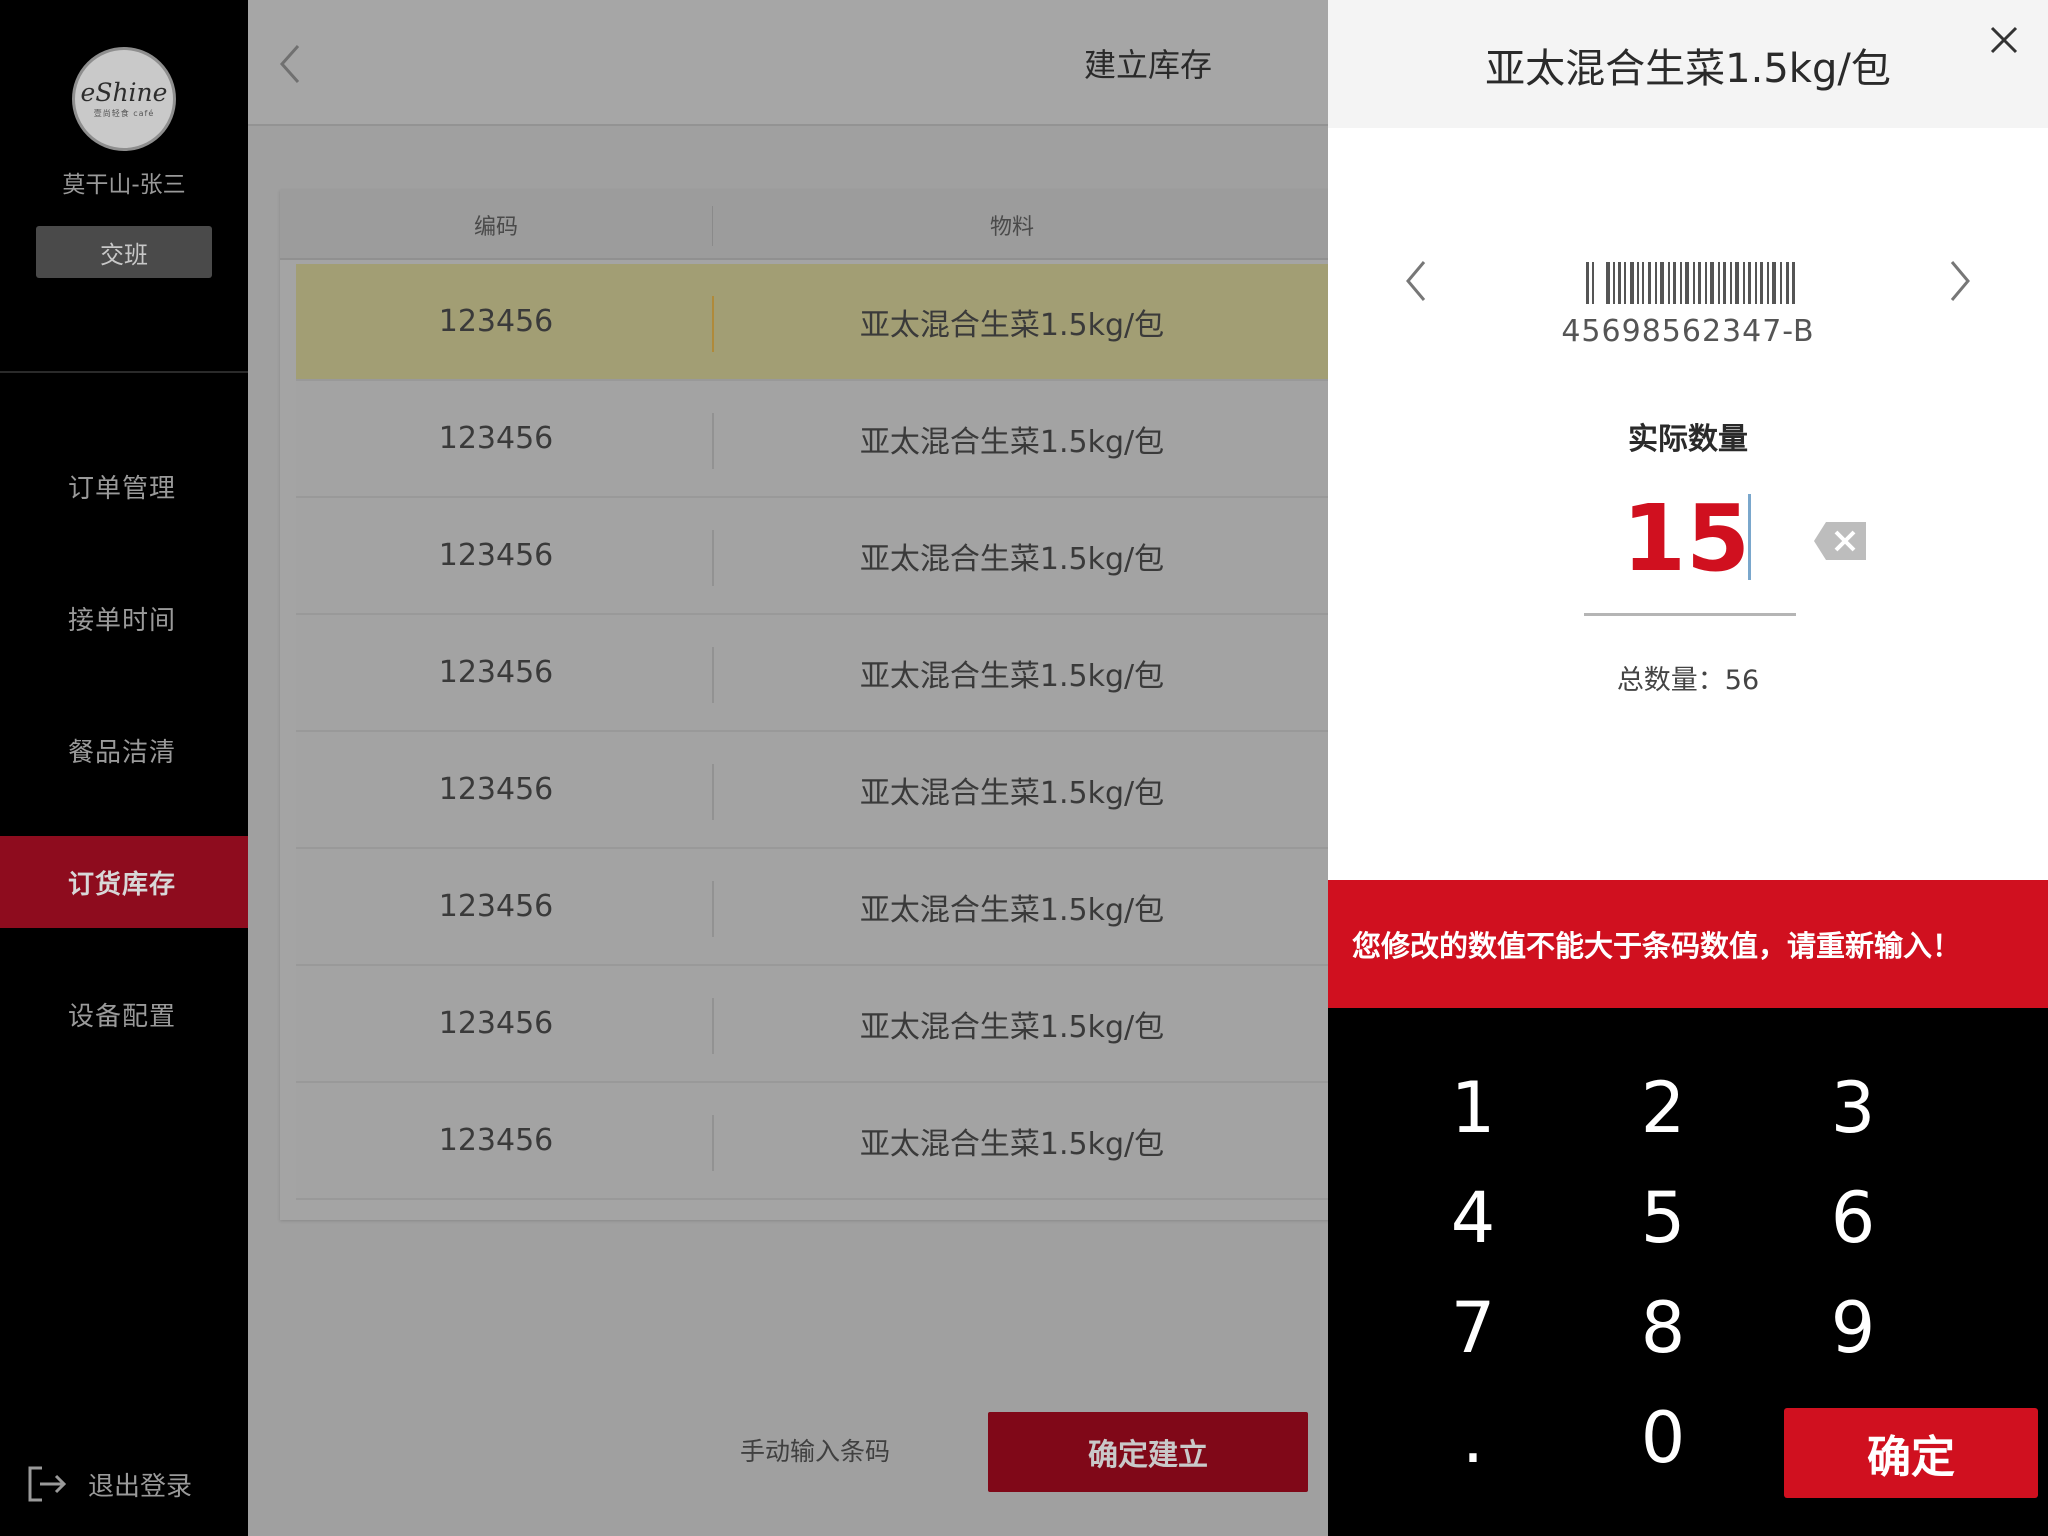 The width and height of the screenshot is (2048, 1536). Describe the element at coordinates (1663, 1218) in the screenshot. I see `key-5: 5` at that location.